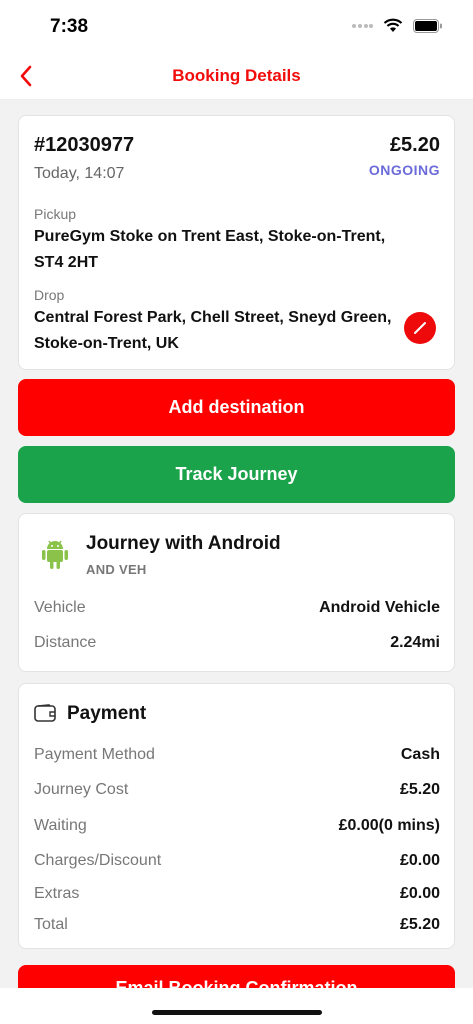 The height and width of the screenshot is (1024, 473). I want to click on payment-row-value: £0.00(0 mins), so click(389, 825).